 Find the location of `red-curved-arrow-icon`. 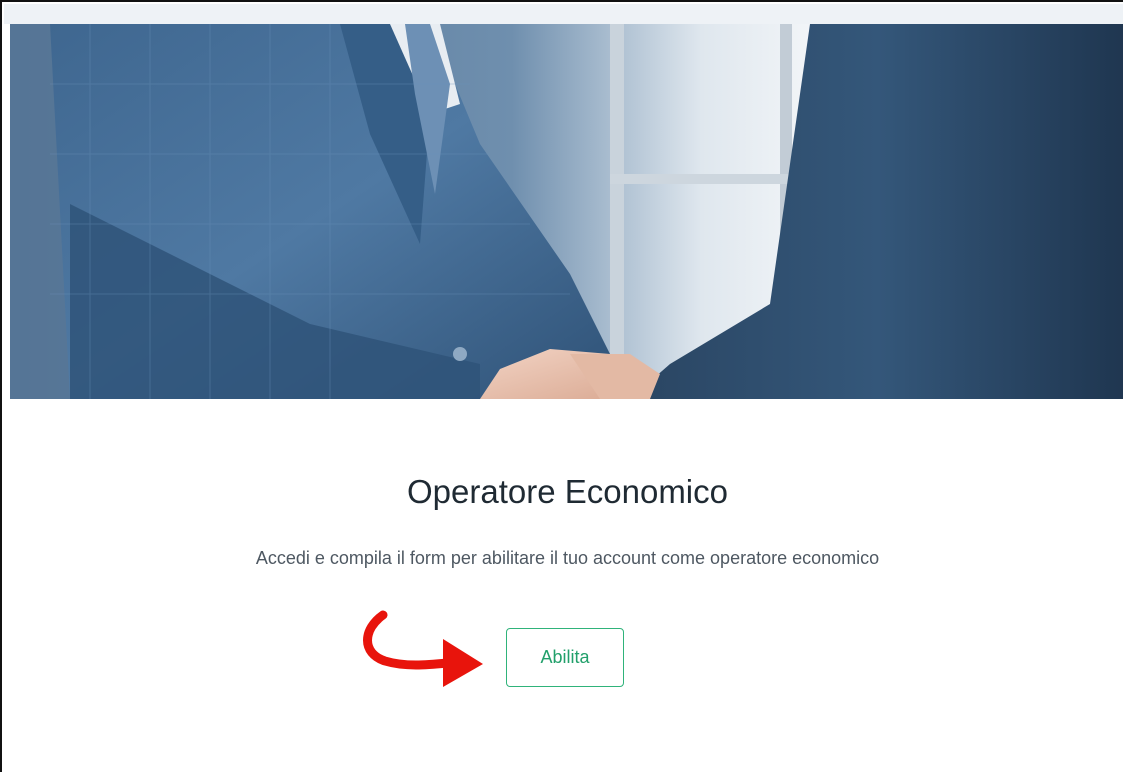

red-curved-arrow-icon is located at coordinates (423, 648).